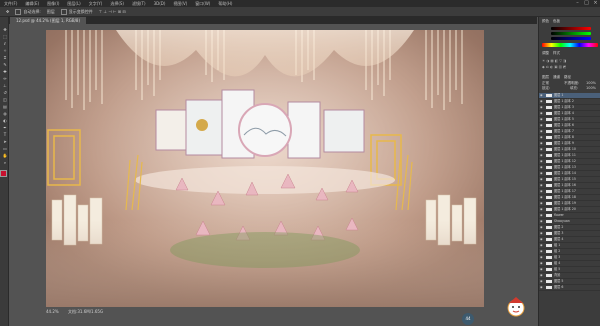 The image size is (600, 326). What do you see at coordinates (577, 3) in the screenshot?
I see `minimize-icon: –` at bounding box center [577, 3].